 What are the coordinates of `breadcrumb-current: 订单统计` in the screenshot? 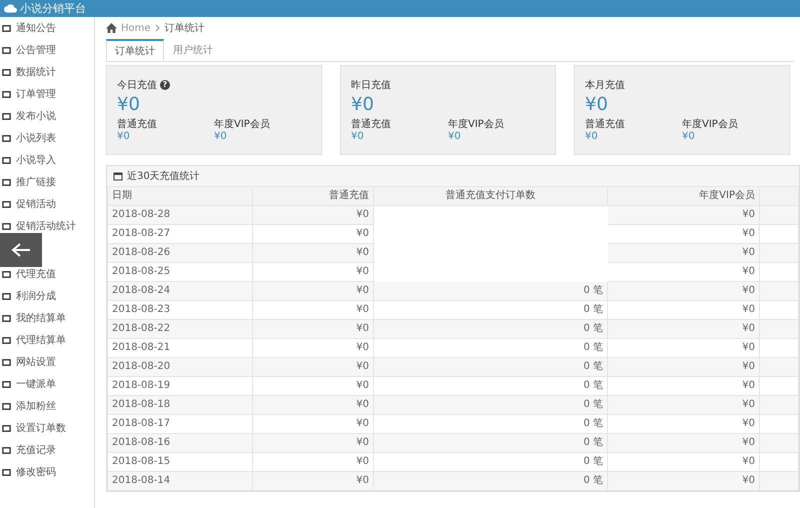 It's located at (184, 28).